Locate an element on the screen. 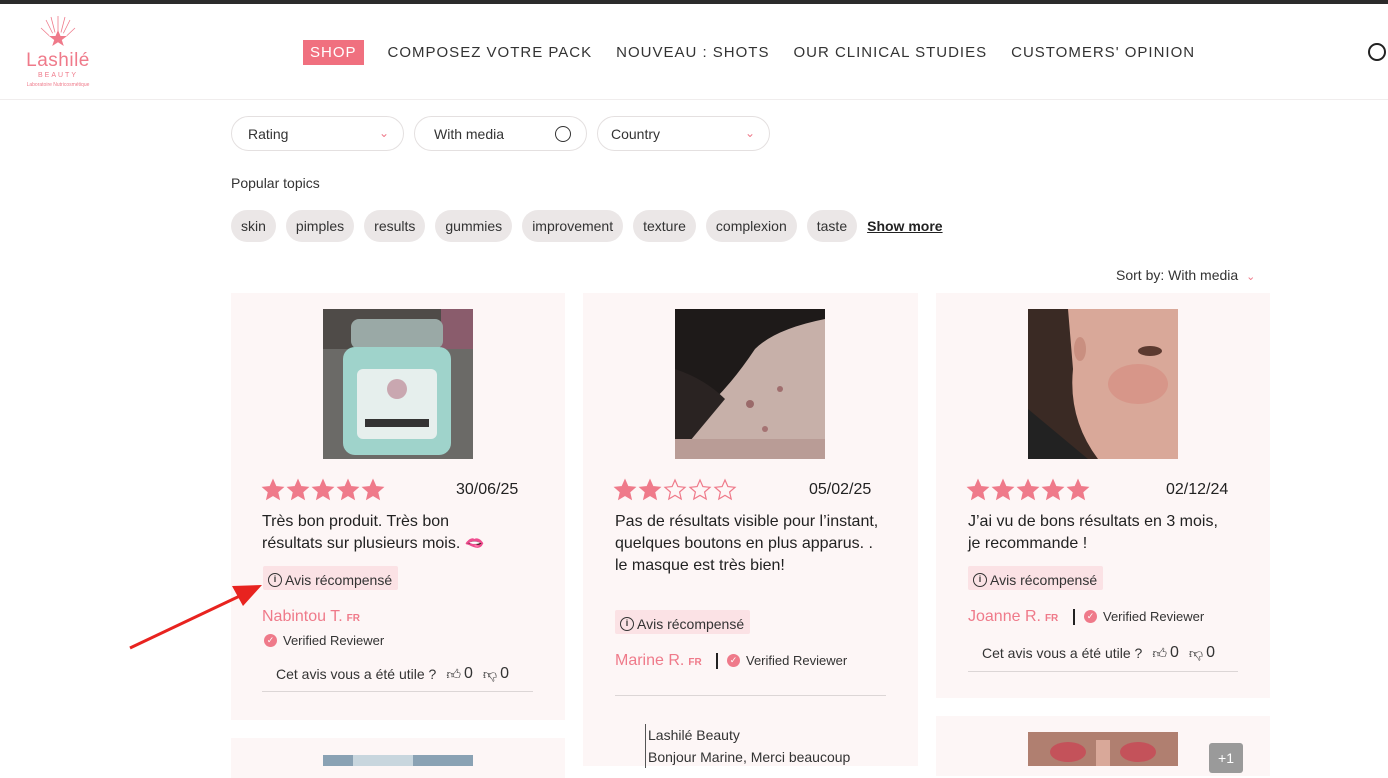  review-card: +1 is located at coordinates (1103, 746).